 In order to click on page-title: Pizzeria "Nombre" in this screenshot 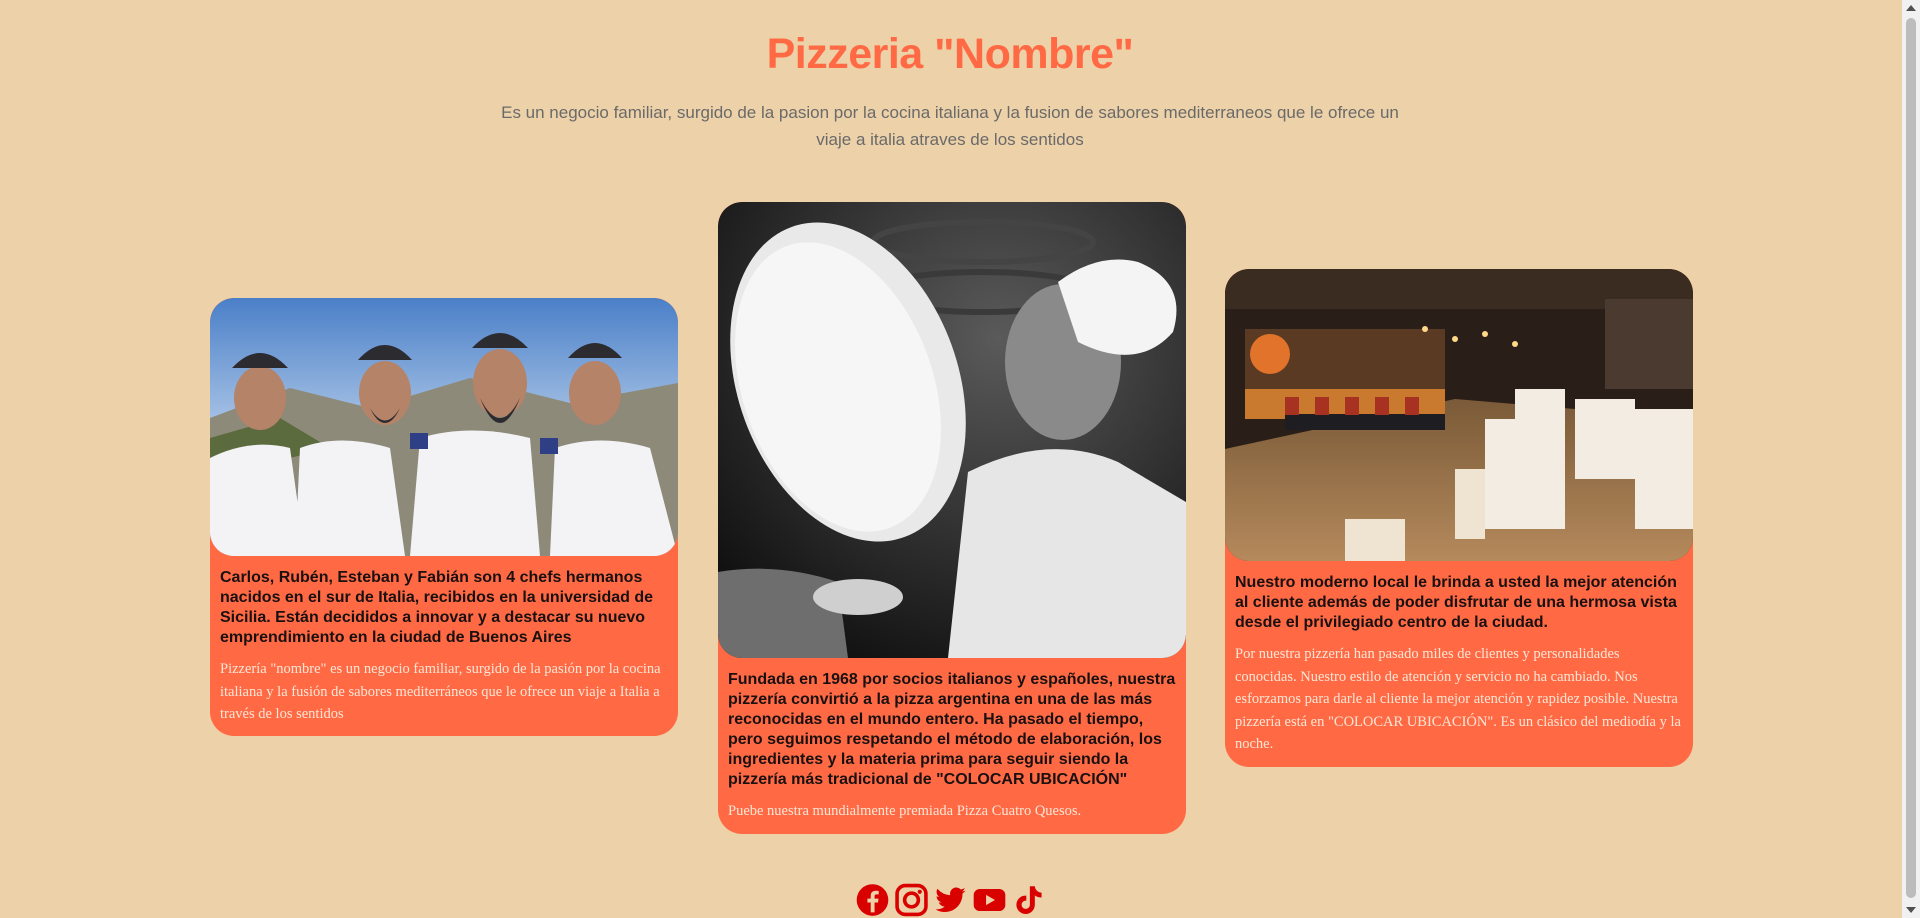, I will do `click(950, 54)`.